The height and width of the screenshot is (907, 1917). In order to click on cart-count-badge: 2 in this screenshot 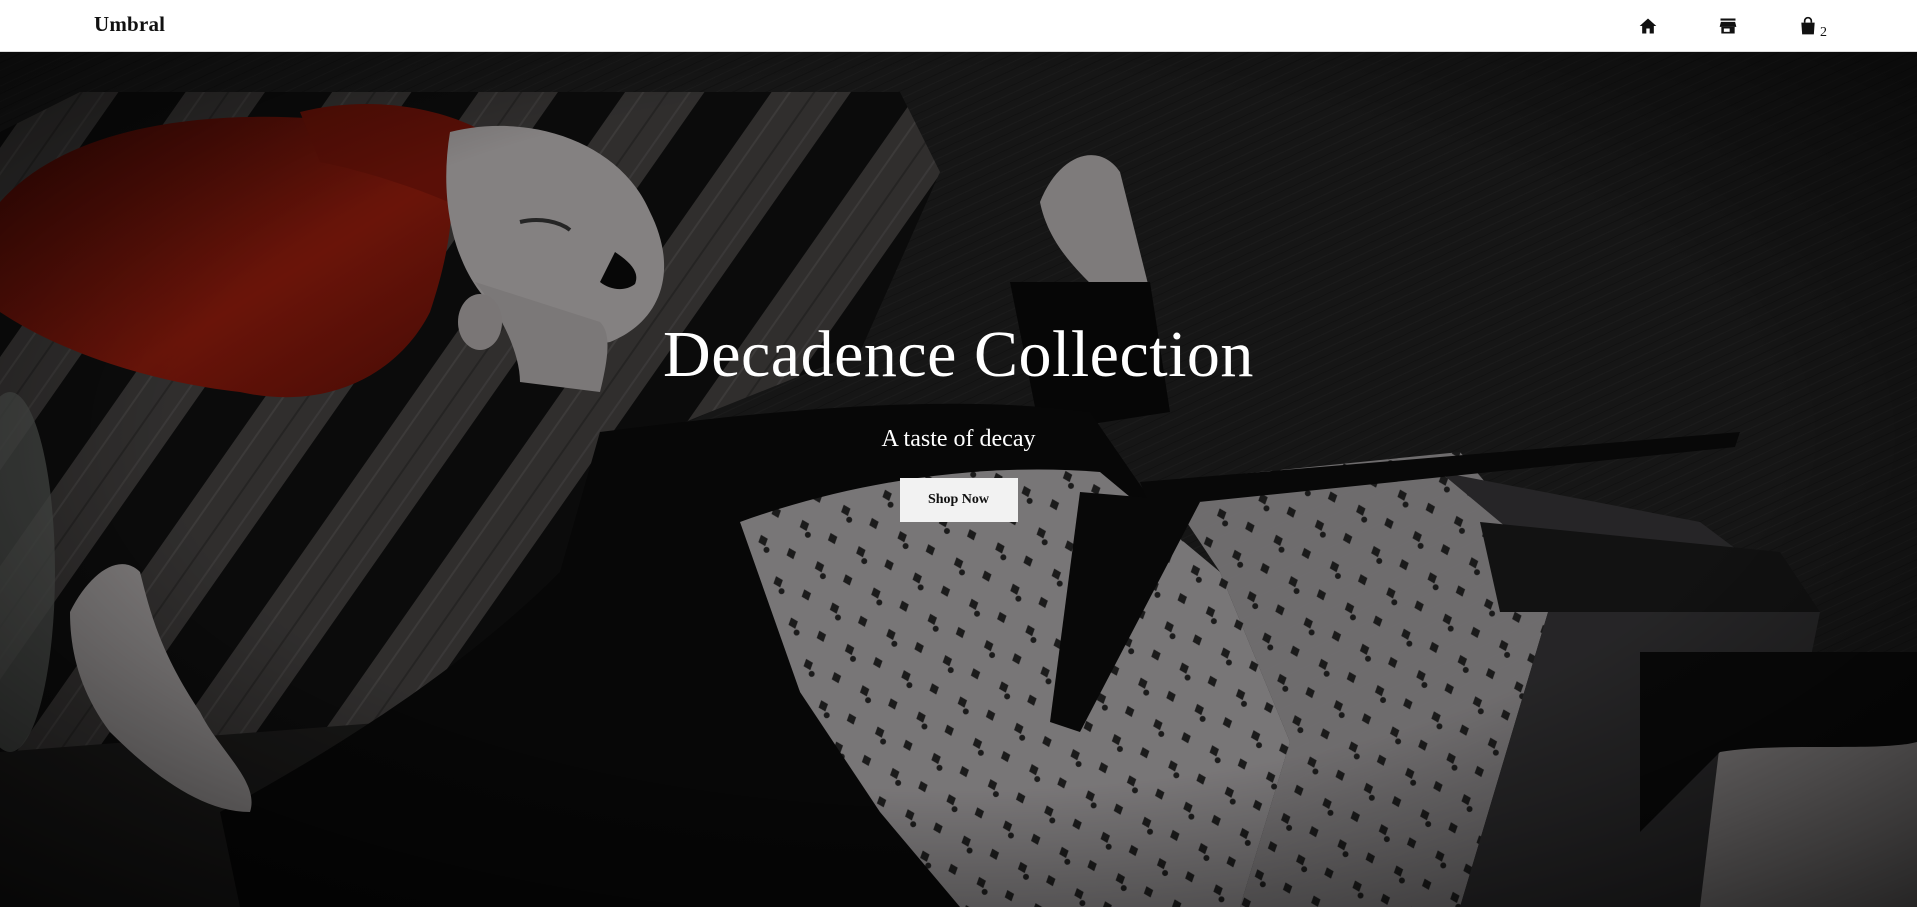, I will do `click(1823, 32)`.